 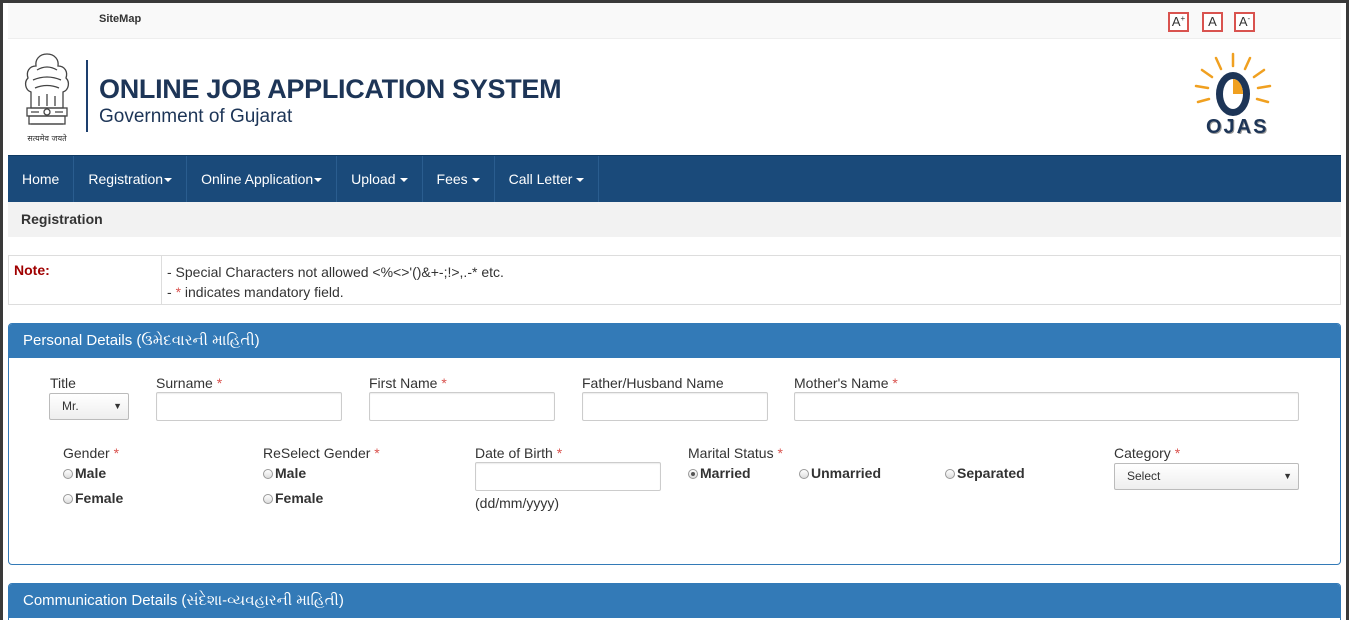 I want to click on nav-online-application-label: Online Application, so click(x=257, y=179).